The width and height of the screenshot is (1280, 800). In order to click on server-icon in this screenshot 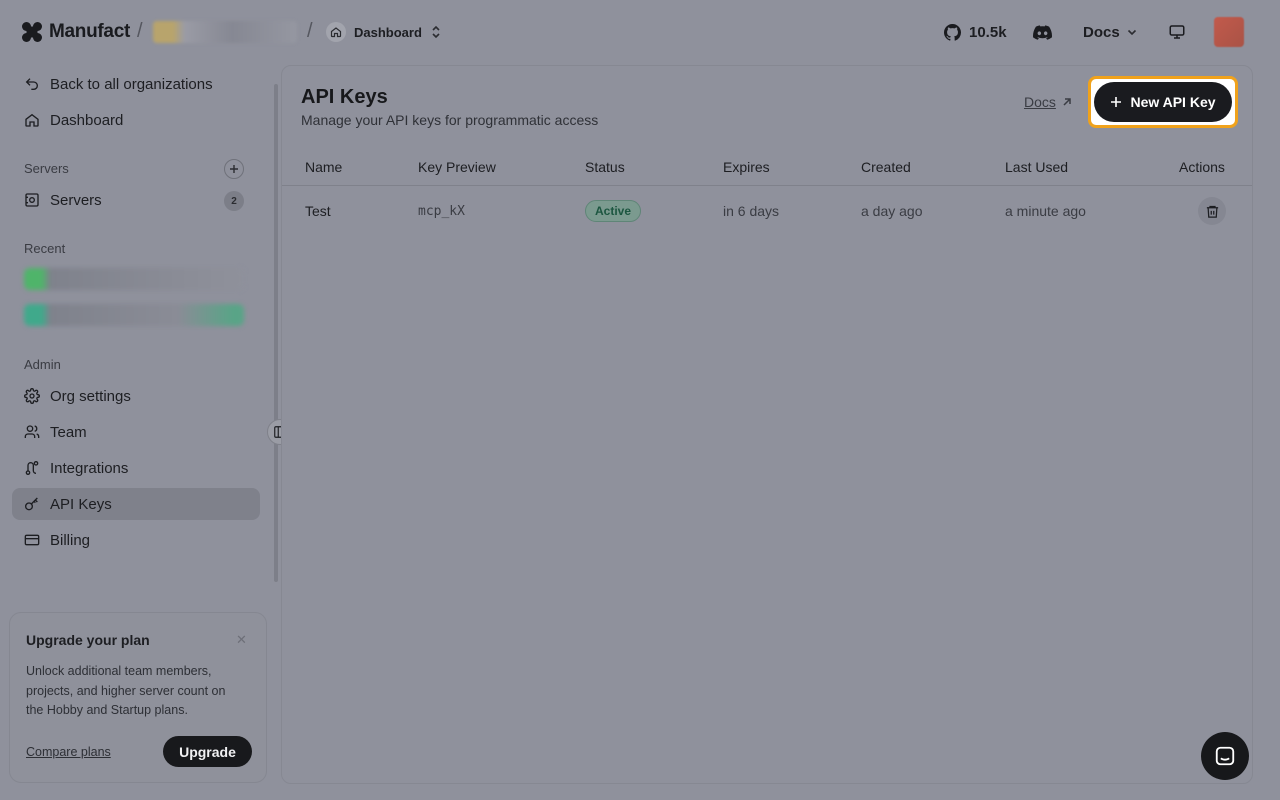, I will do `click(32, 200)`.